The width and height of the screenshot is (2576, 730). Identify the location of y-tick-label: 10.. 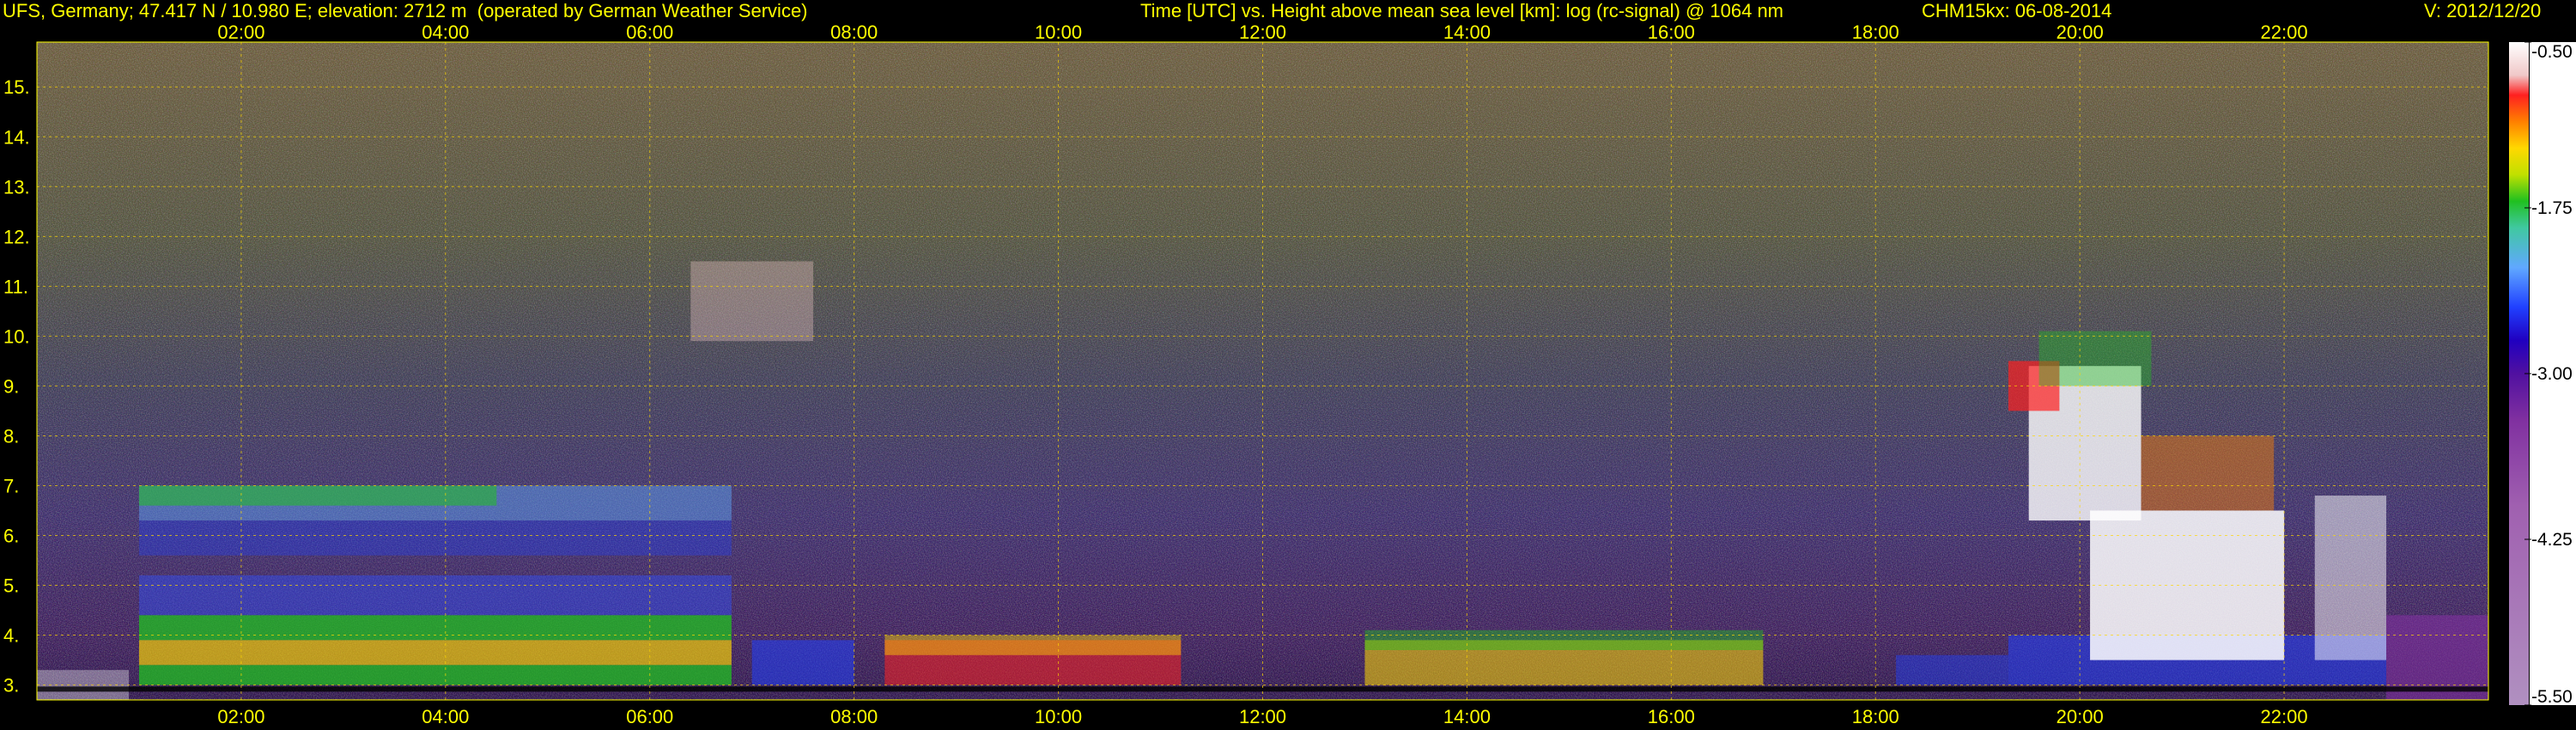
(16, 336).